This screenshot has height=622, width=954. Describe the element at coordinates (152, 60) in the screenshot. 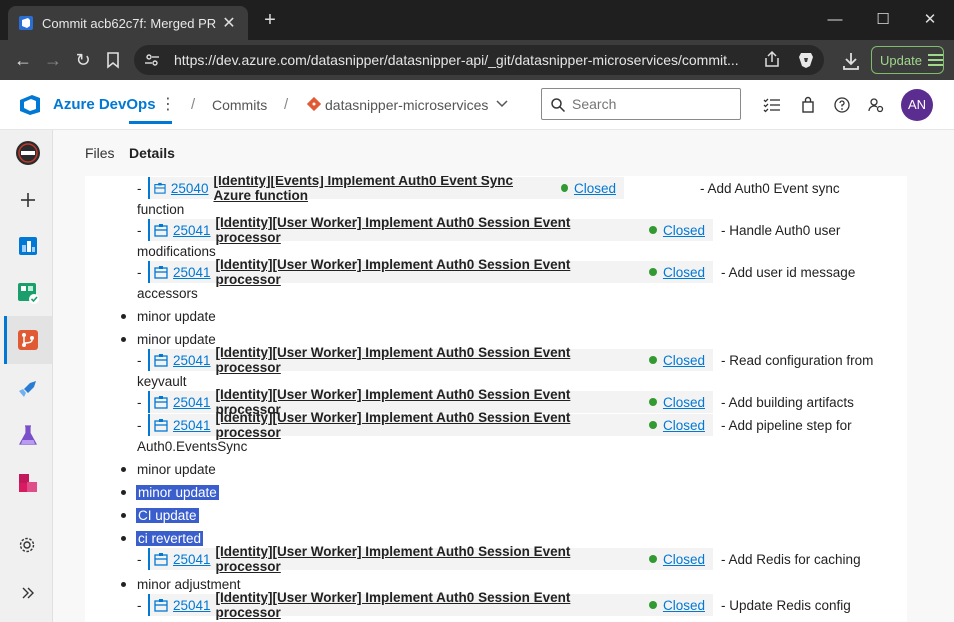

I see `site-settings-icon` at that location.